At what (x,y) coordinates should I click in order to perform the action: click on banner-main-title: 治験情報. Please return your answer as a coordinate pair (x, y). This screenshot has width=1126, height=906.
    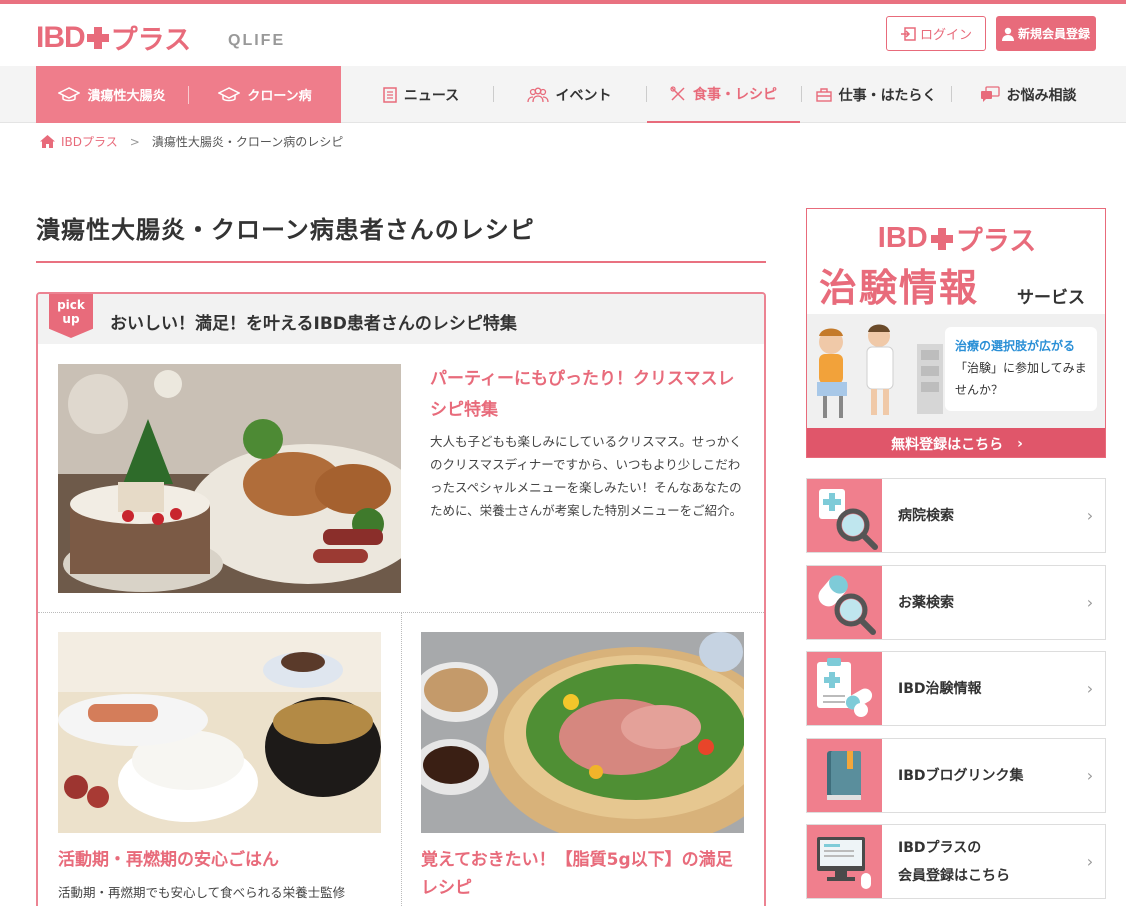
    Looking at the image, I should click on (899, 288).